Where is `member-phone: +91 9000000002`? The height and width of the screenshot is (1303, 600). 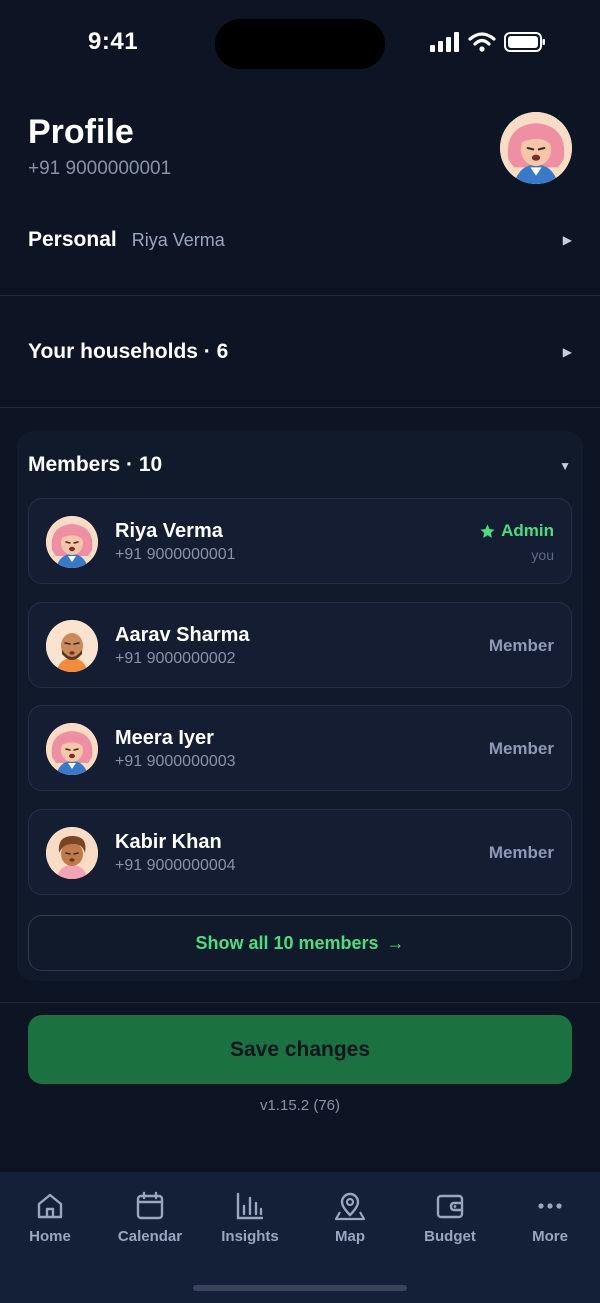 member-phone: +91 9000000002 is located at coordinates (175, 658).